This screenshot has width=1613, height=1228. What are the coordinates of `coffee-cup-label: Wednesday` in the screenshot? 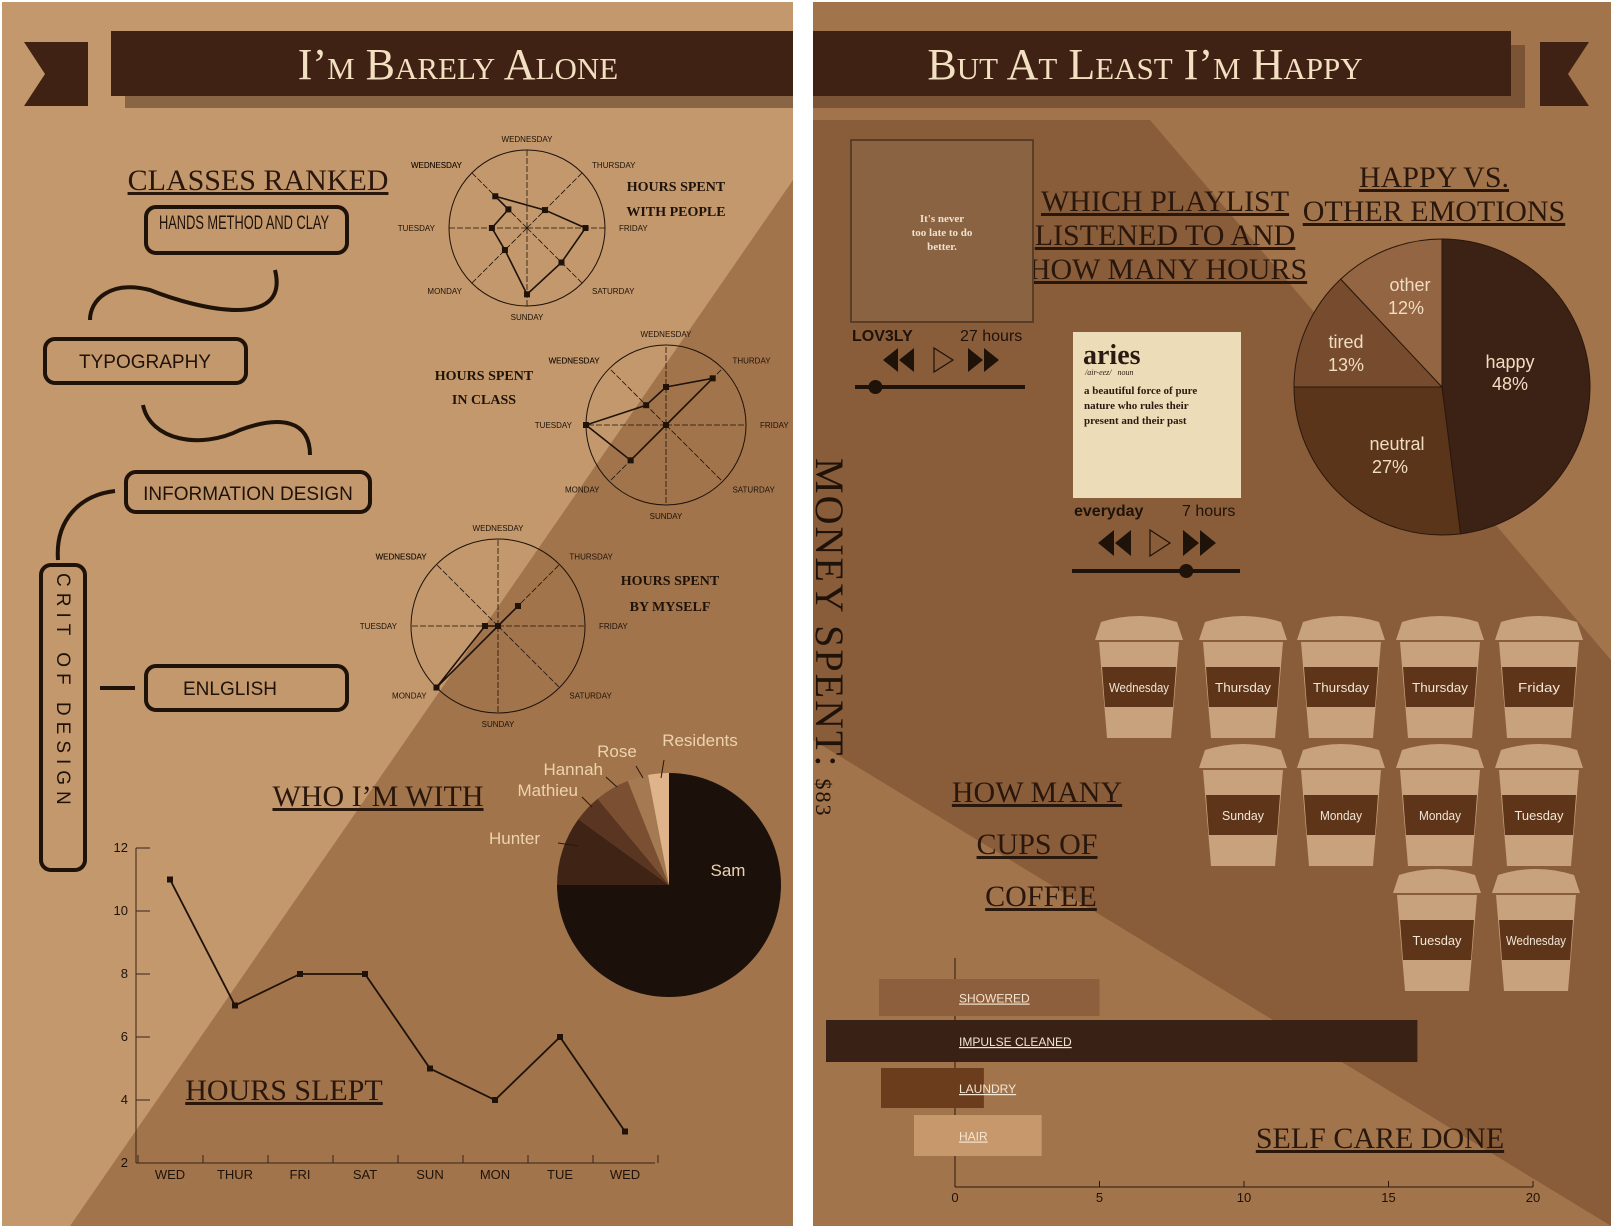 It's located at (1536, 940).